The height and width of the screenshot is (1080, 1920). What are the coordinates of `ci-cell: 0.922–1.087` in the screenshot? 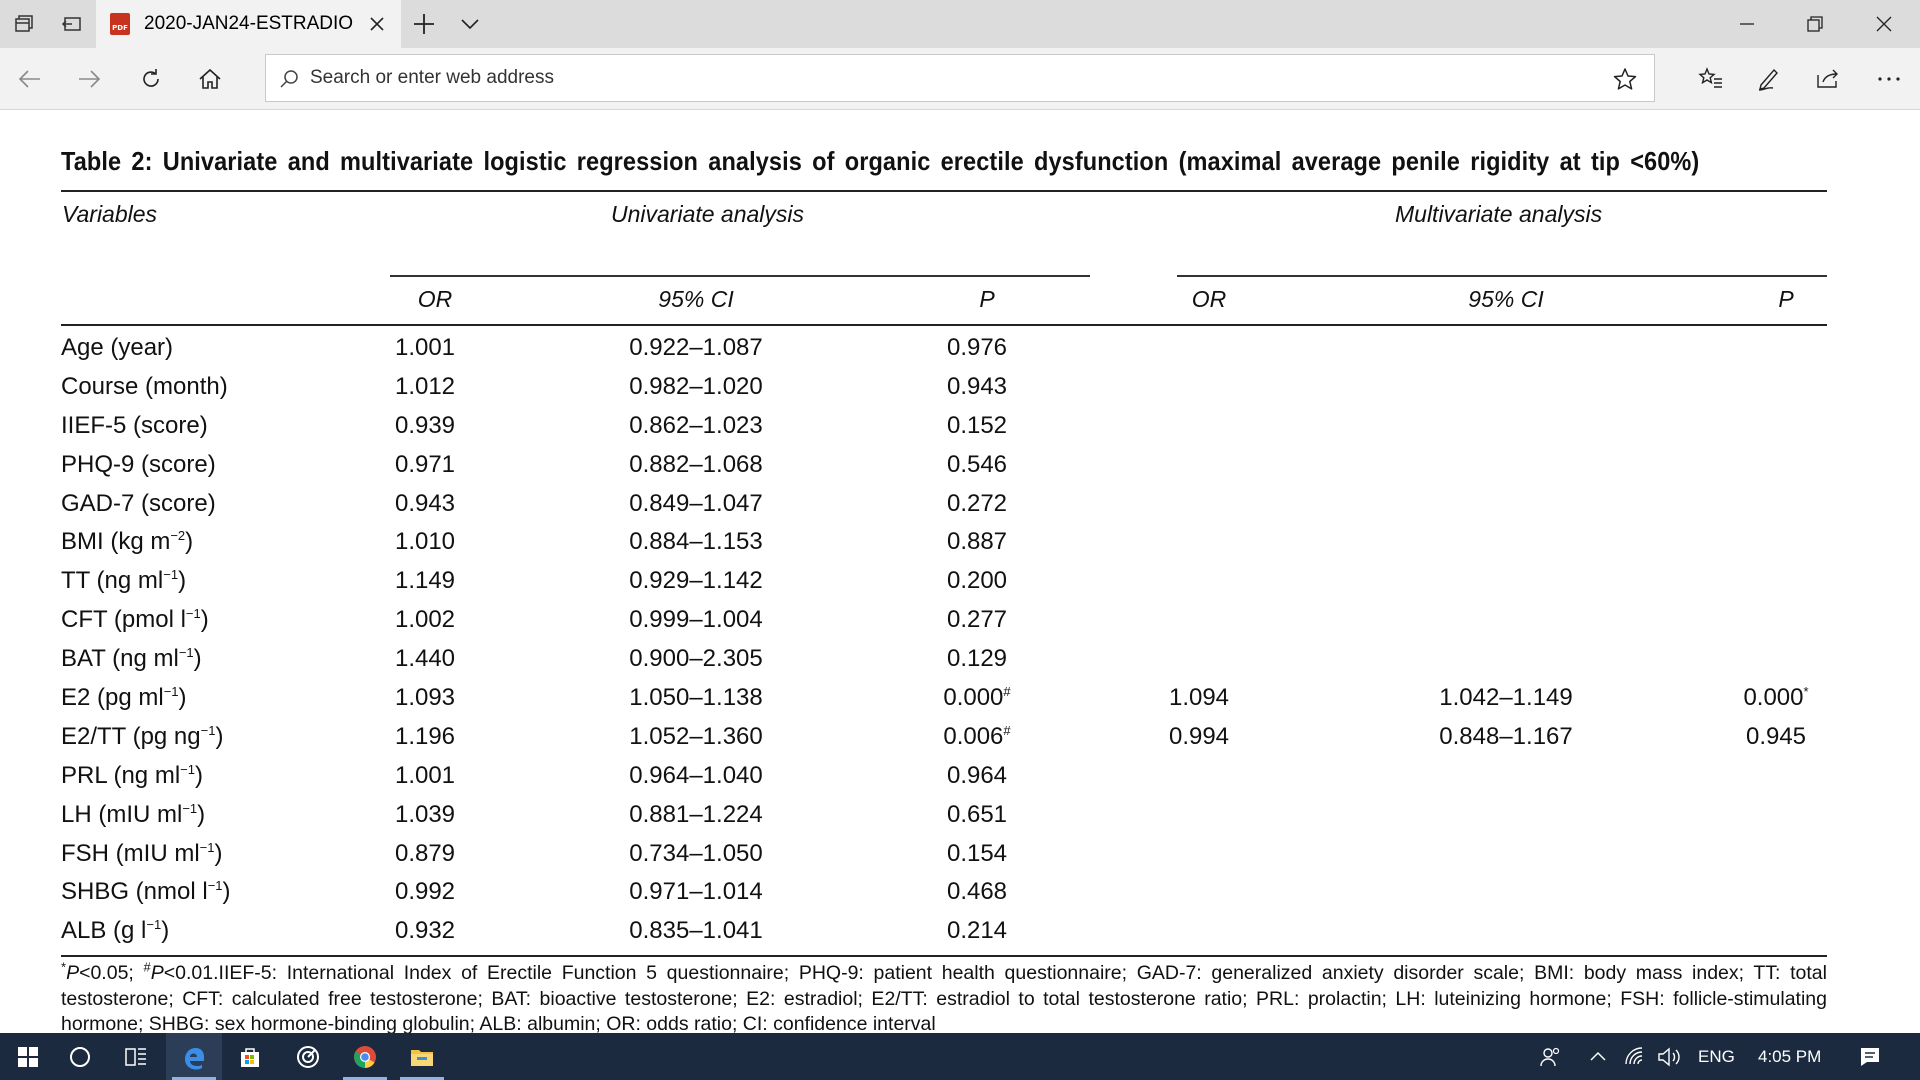 It's located at (696, 347).